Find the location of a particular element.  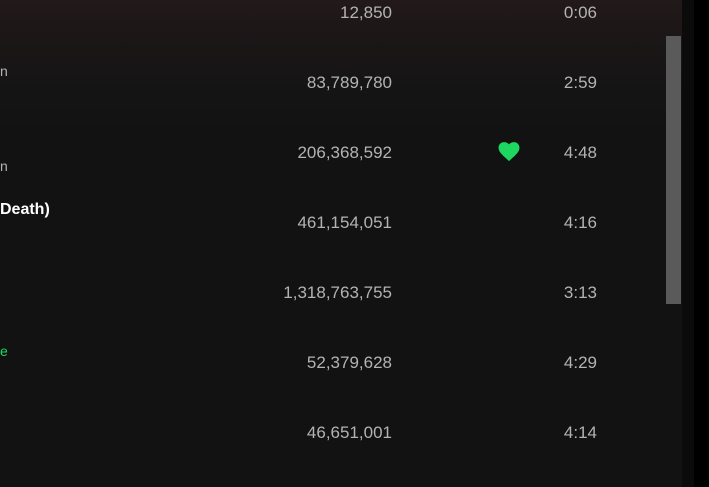

track-duration: 4:14 is located at coordinates (580, 432).